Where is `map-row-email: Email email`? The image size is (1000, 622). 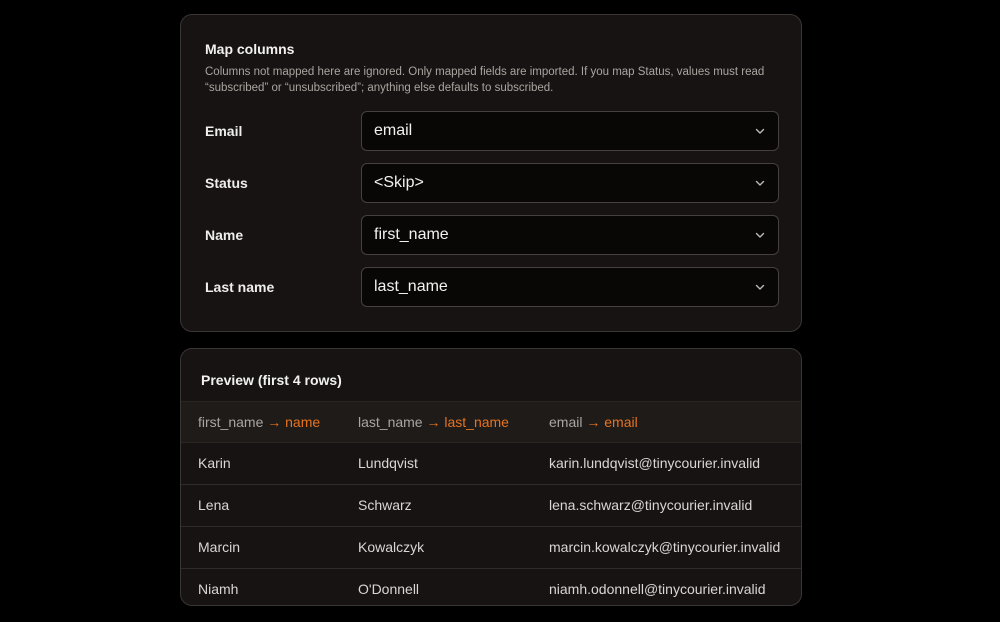
map-row-email: Email email is located at coordinates (492, 131).